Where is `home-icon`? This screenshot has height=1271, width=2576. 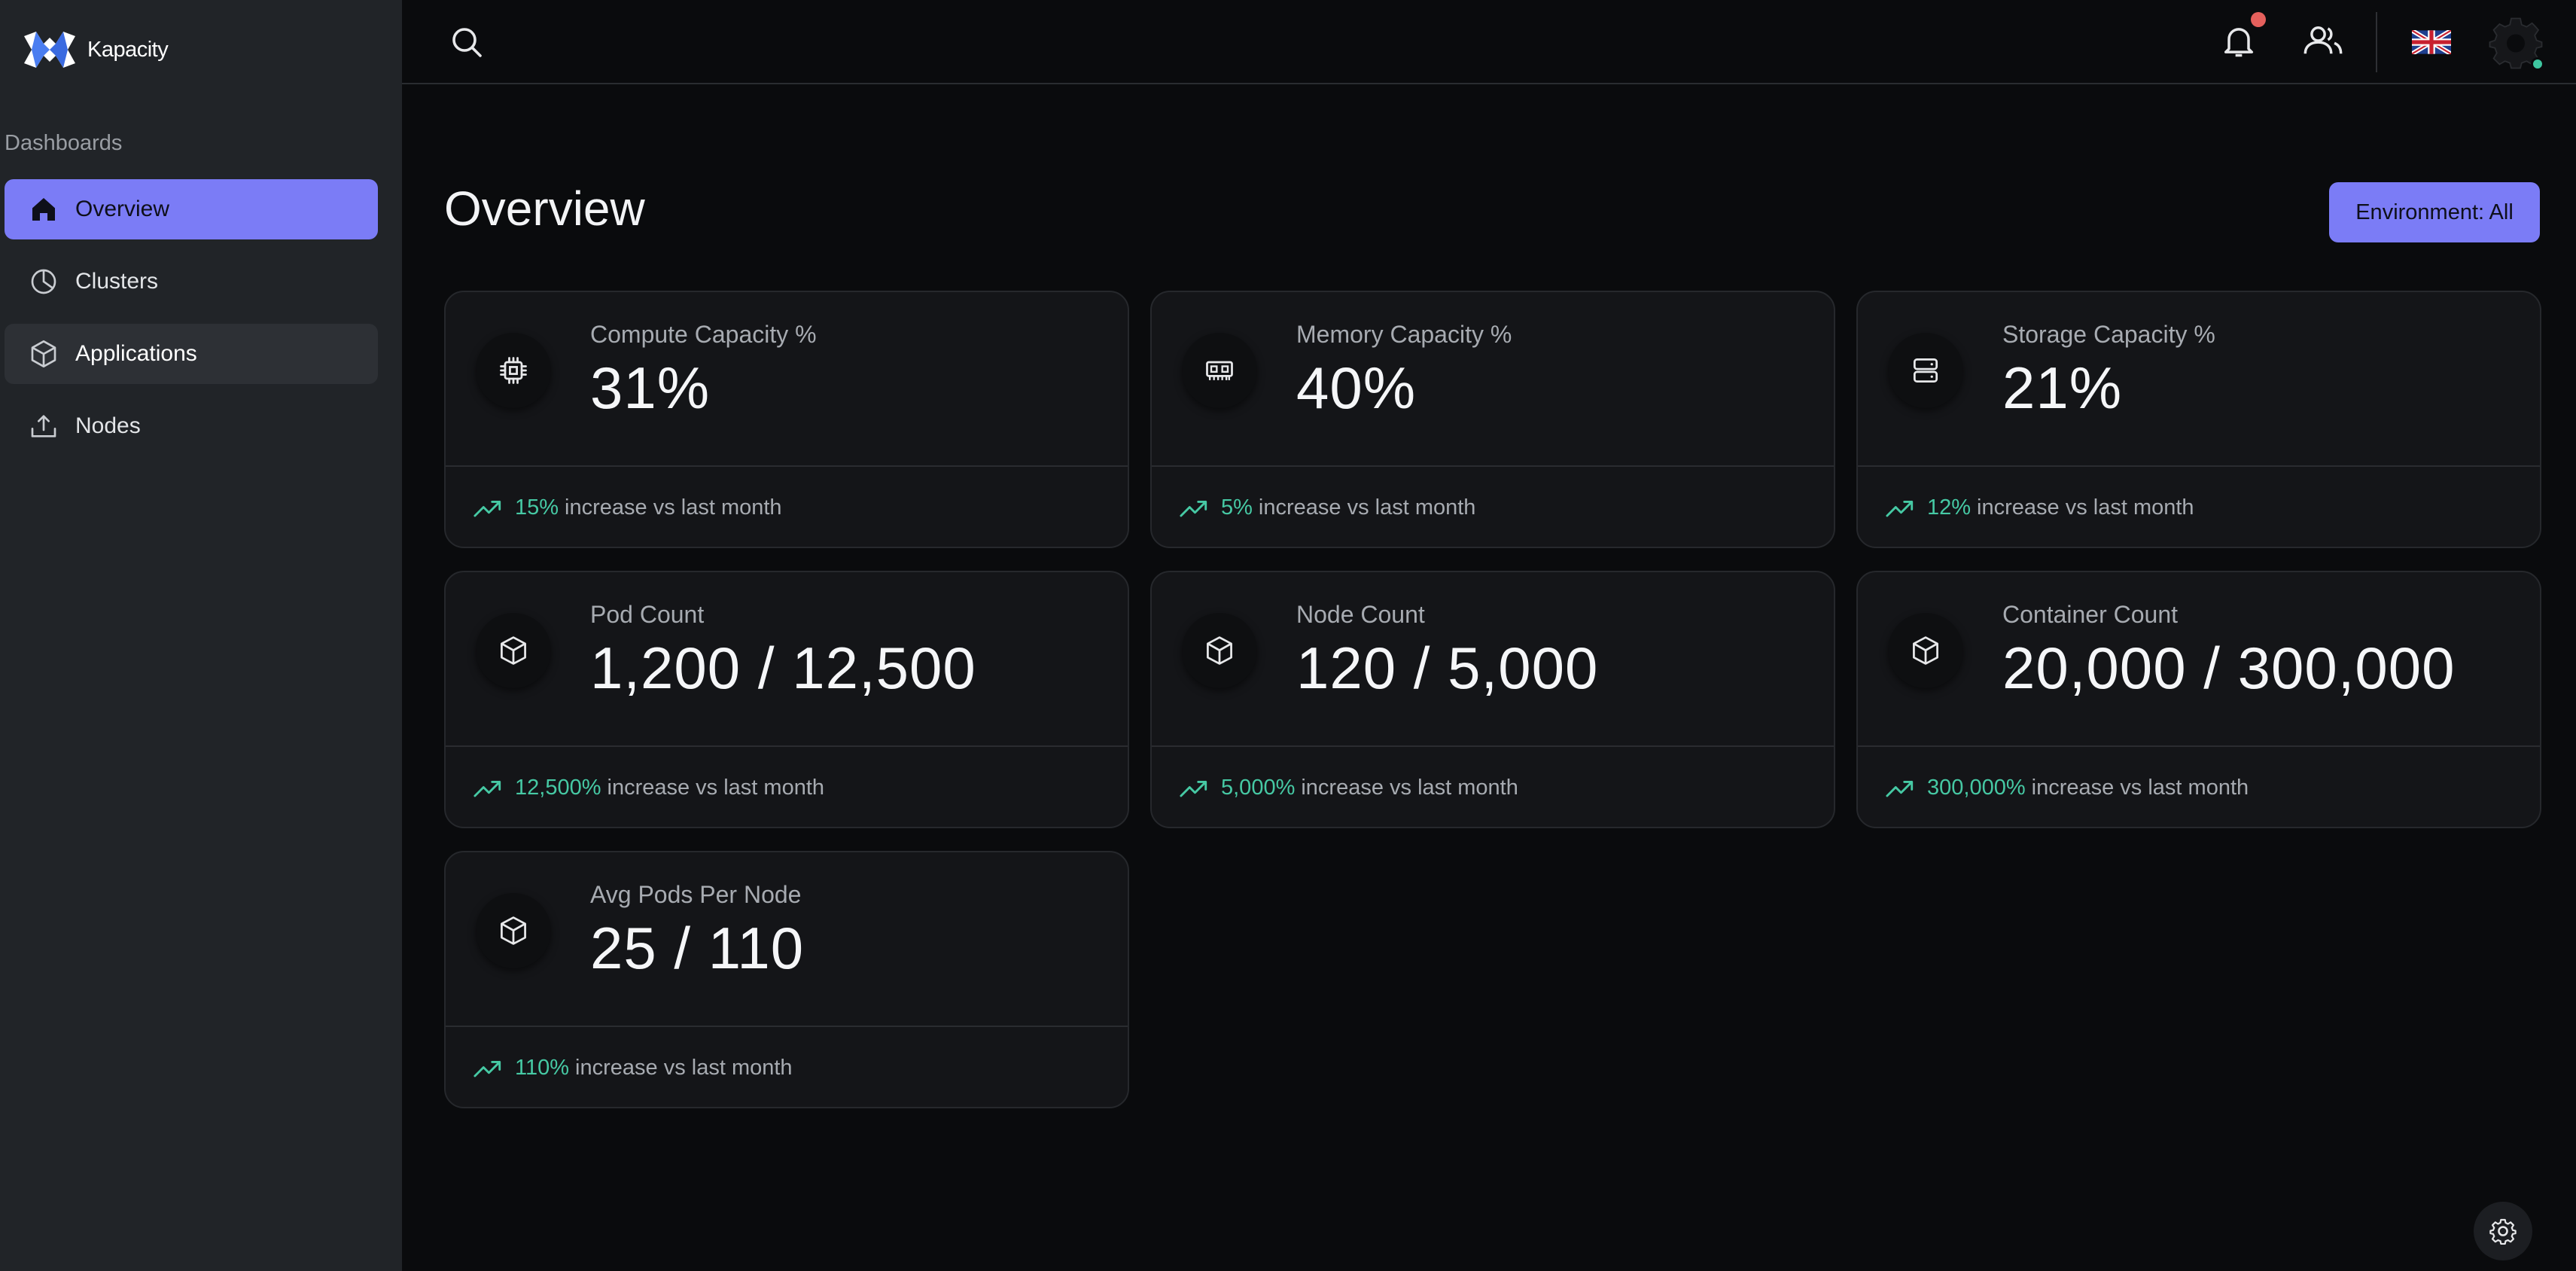 home-icon is located at coordinates (44, 209).